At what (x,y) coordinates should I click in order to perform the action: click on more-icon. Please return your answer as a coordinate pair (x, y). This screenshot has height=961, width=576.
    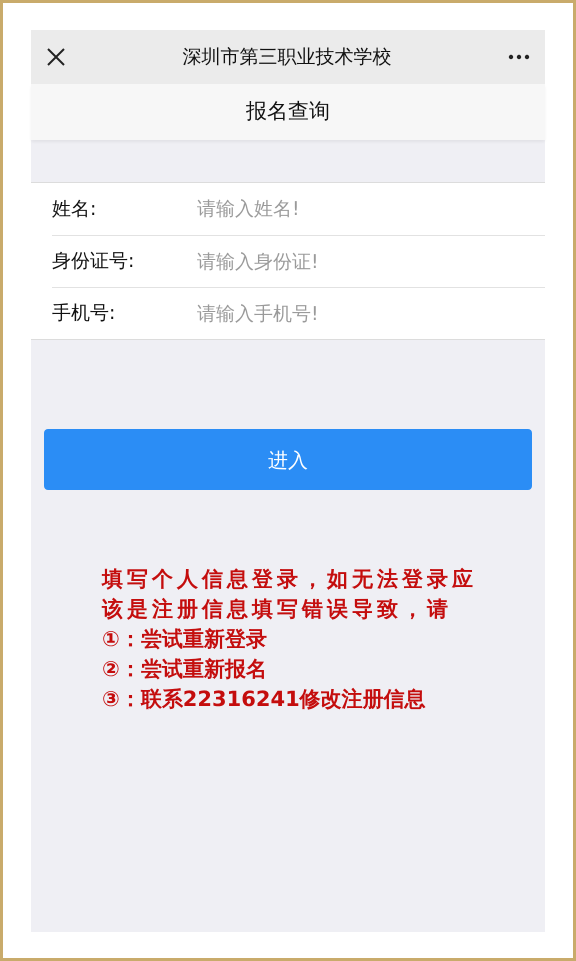
    Looking at the image, I should click on (519, 57).